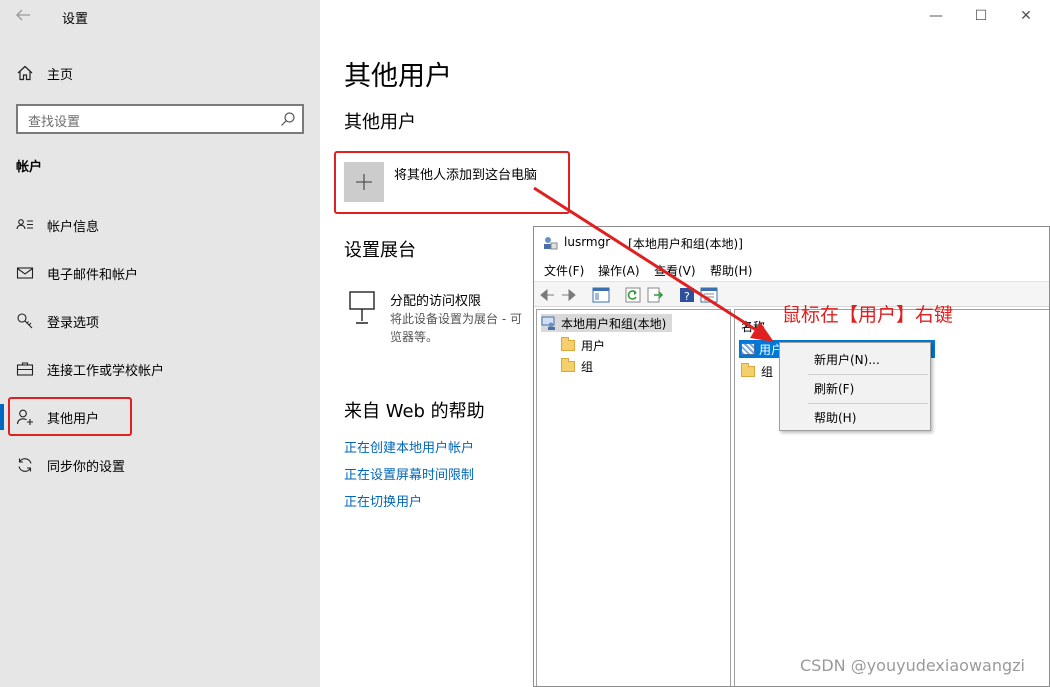 This screenshot has height=687, width=1050. Describe the element at coordinates (601, 295) in the screenshot. I see `show-tree-icon` at that location.